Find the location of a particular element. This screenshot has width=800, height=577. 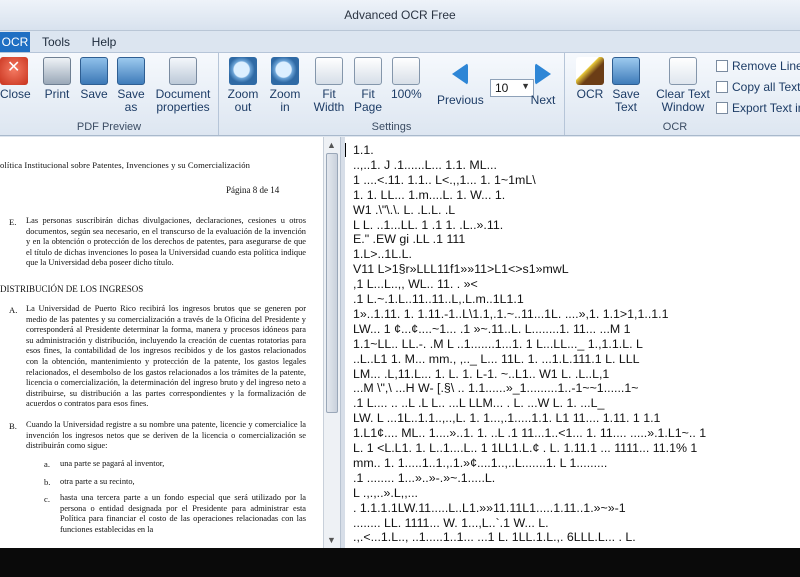

export-icon is located at coordinates (722, 108).